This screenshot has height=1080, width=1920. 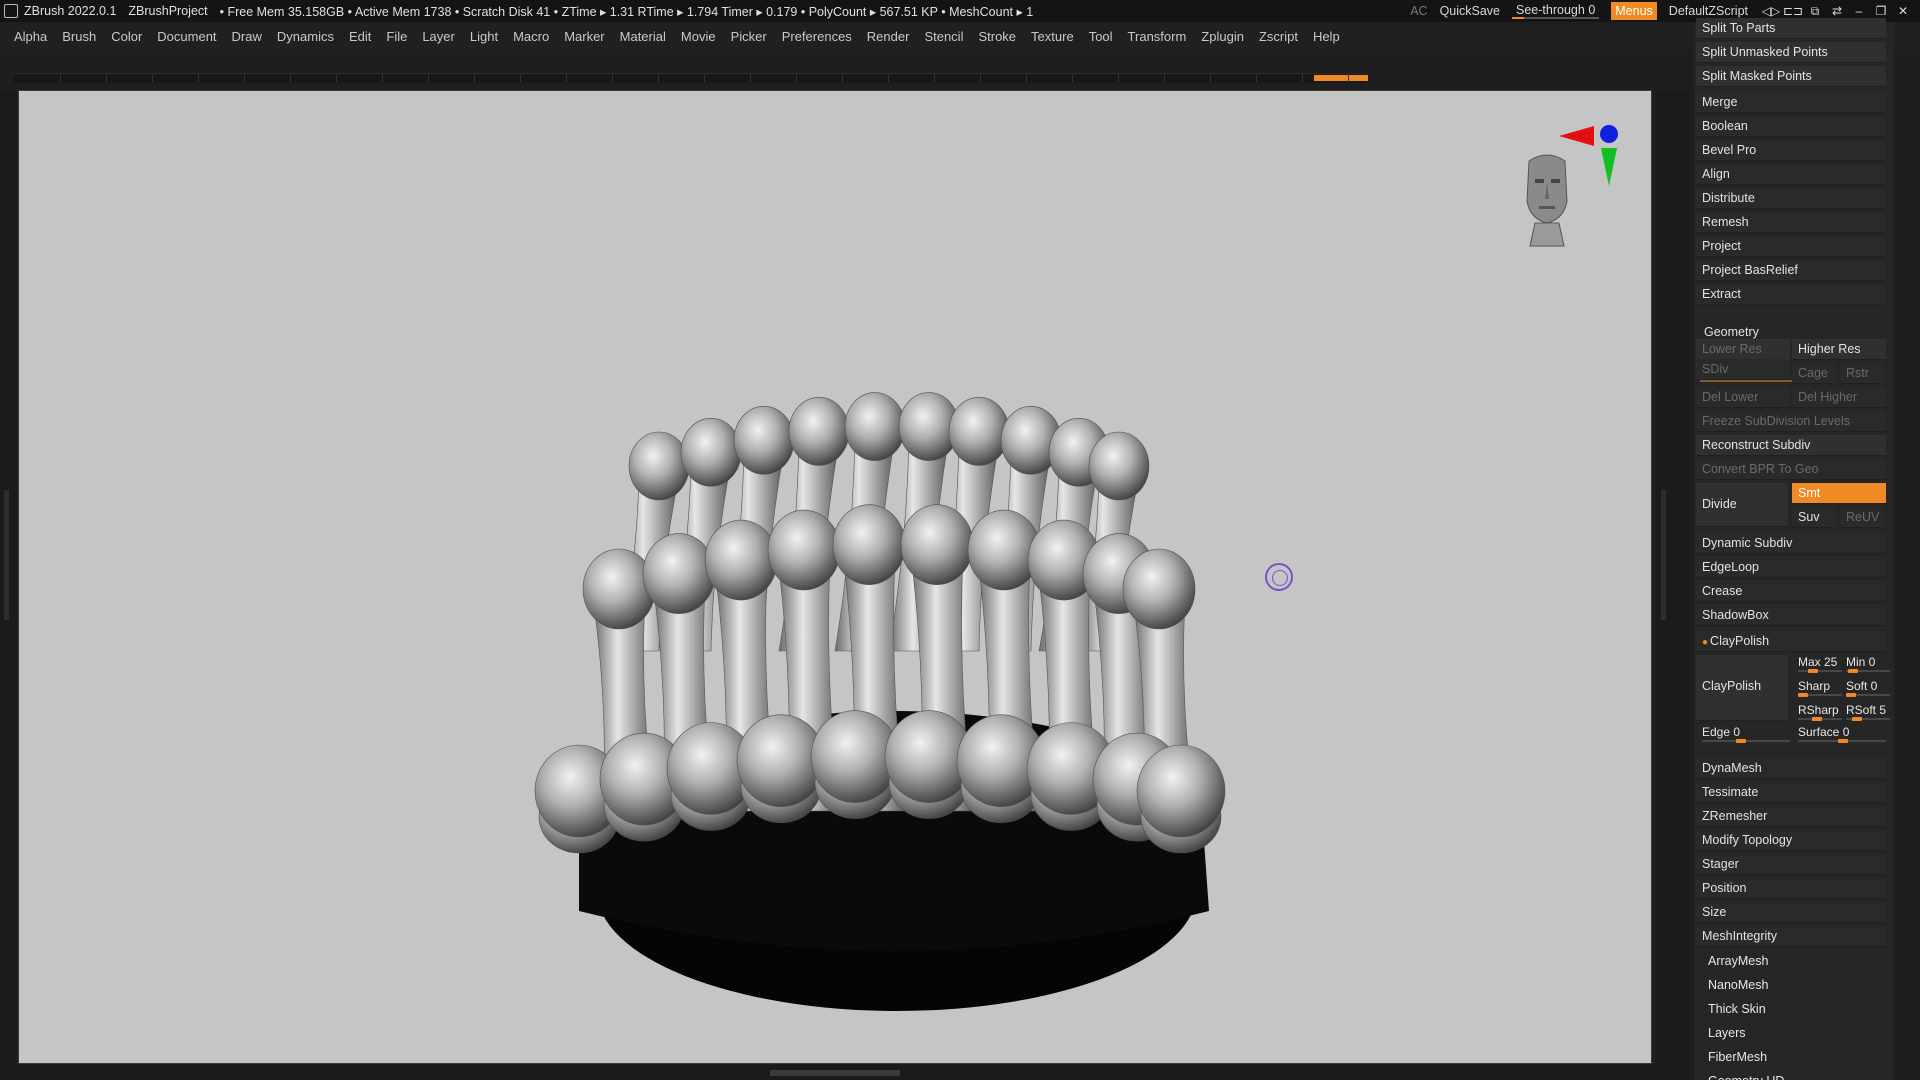 What do you see at coordinates (1881, 11) in the screenshot?
I see `restore-icon: ❐` at bounding box center [1881, 11].